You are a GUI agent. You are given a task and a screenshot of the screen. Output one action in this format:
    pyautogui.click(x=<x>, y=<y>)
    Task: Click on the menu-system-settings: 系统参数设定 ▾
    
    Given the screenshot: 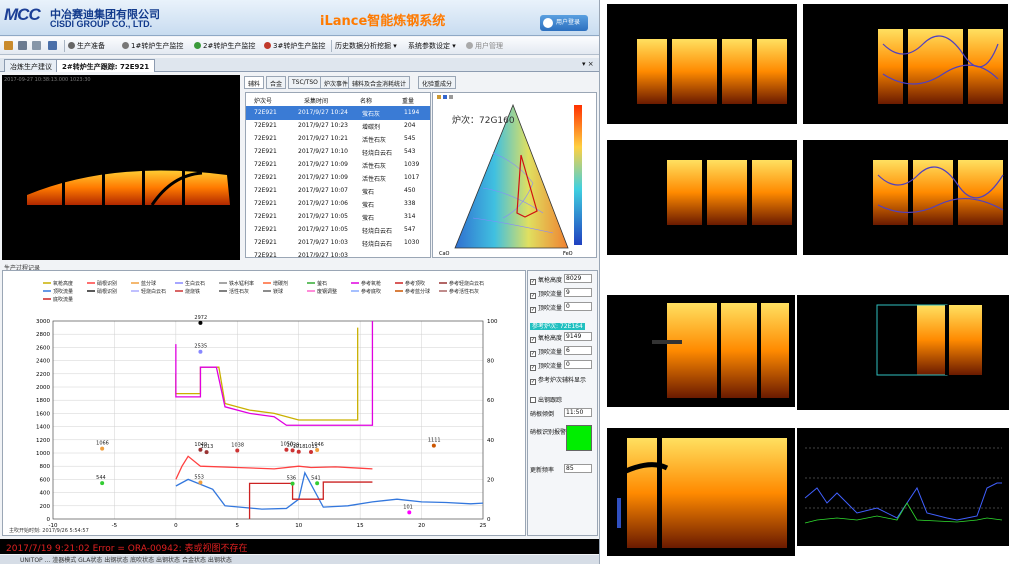 What is the action you would take?
    pyautogui.click(x=432, y=46)
    